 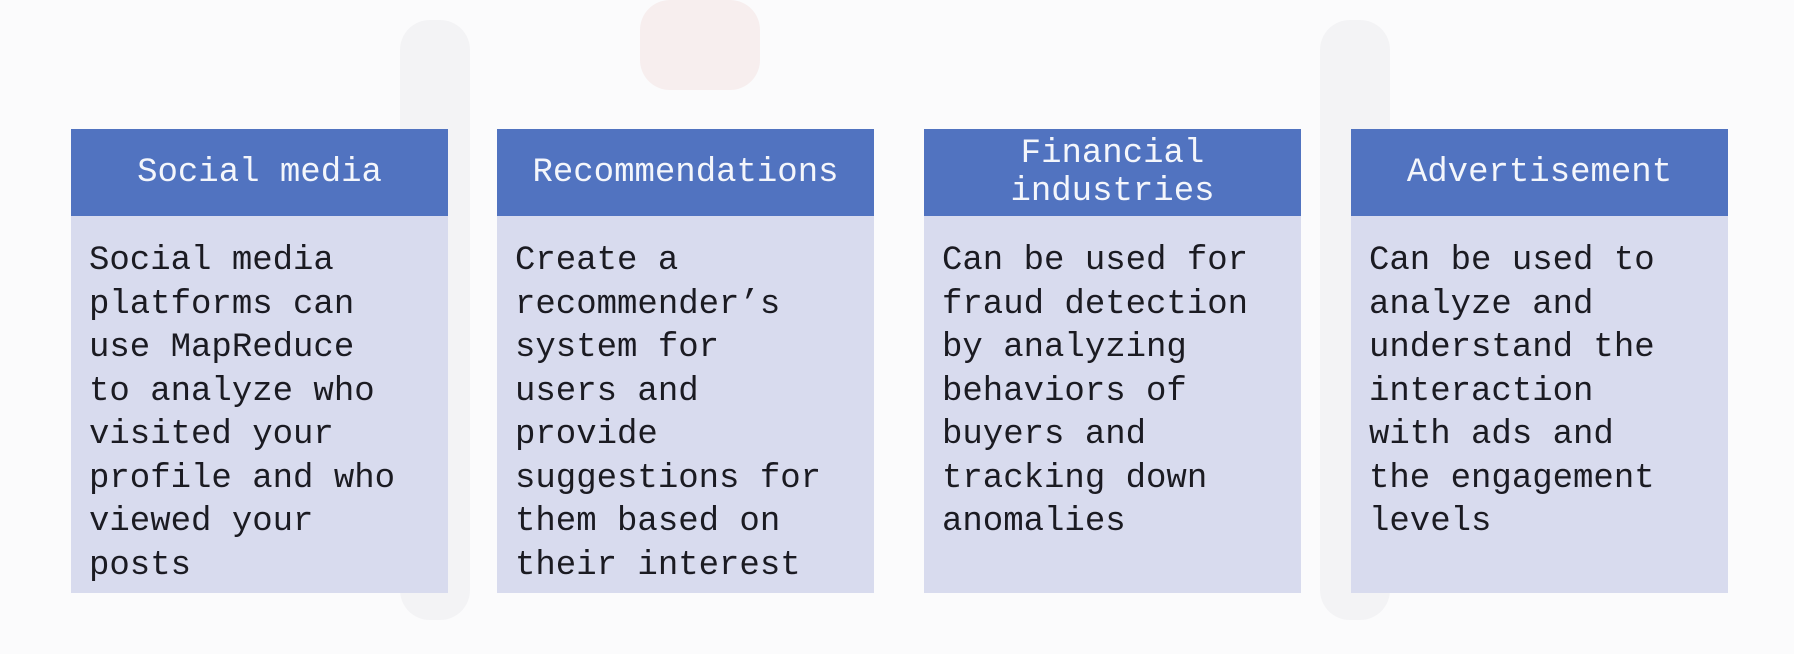 What do you see at coordinates (211, 261) in the screenshot?
I see `card-description-line: Social media` at bounding box center [211, 261].